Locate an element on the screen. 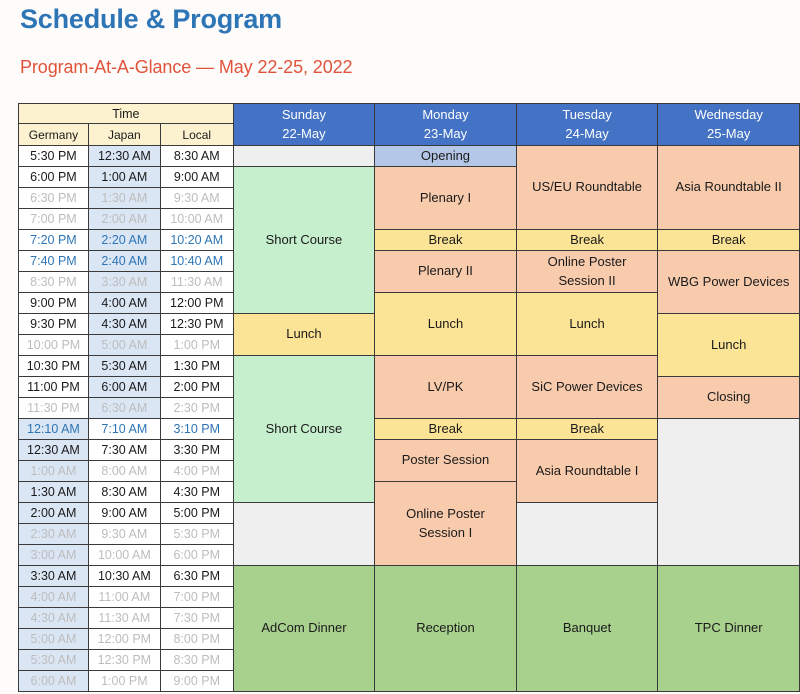  time-cell-japan: 8:30 AM is located at coordinates (124, 492).